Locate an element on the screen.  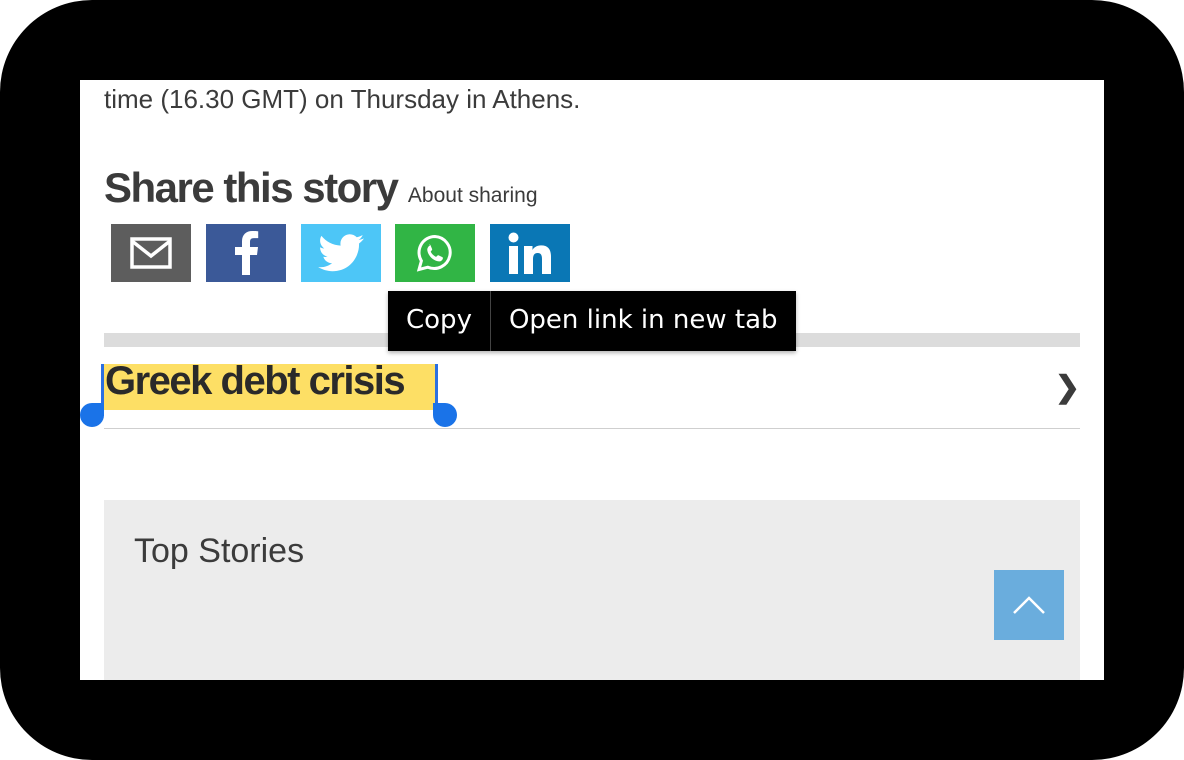
share-whatsapp-button is located at coordinates (435, 253).